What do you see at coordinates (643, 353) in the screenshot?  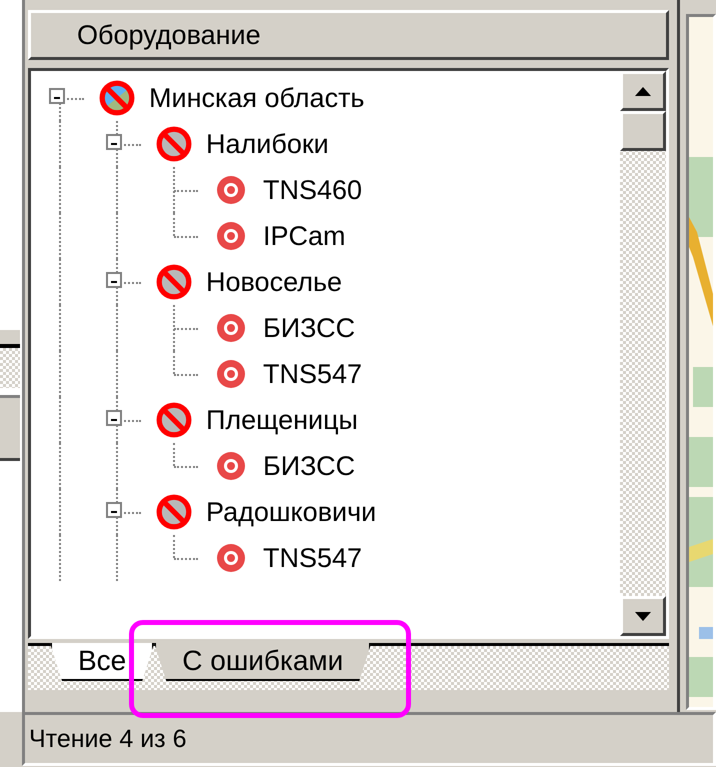 I see `scrollbar` at bounding box center [643, 353].